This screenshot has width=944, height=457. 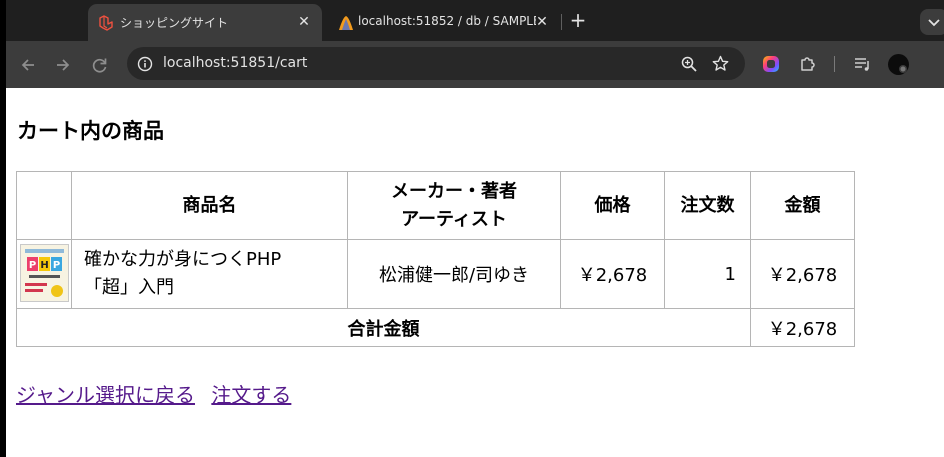 What do you see at coordinates (808, 64) in the screenshot?
I see `extensions-puzzle-icon` at bounding box center [808, 64].